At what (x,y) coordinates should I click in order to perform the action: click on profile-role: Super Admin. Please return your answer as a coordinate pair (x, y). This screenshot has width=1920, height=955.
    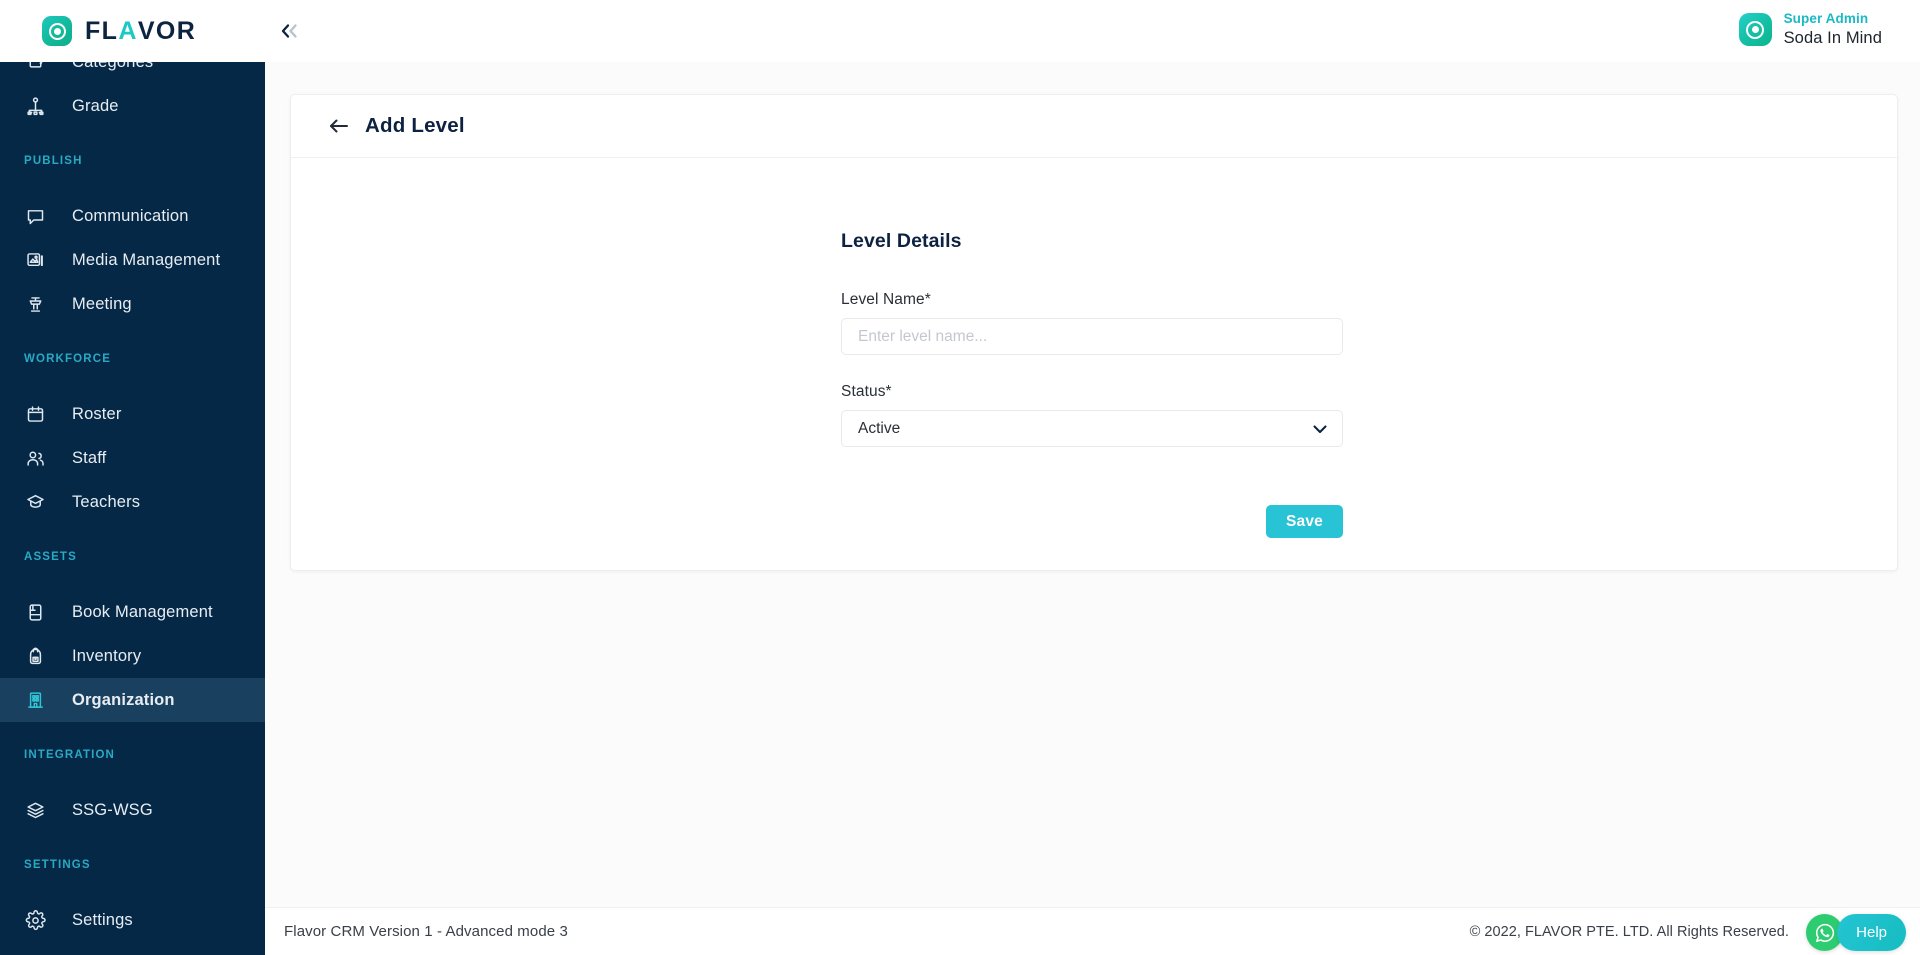
    Looking at the image, I should click on (1826, 18).